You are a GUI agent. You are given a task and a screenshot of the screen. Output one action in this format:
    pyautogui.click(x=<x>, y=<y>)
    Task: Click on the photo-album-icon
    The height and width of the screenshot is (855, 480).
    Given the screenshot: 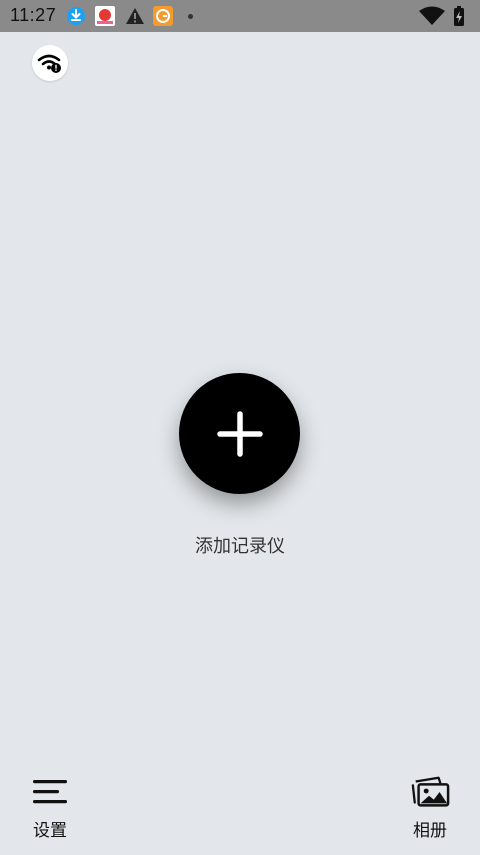 What is the action you would take?
    pyautogui.click(x=430, y=792)
    